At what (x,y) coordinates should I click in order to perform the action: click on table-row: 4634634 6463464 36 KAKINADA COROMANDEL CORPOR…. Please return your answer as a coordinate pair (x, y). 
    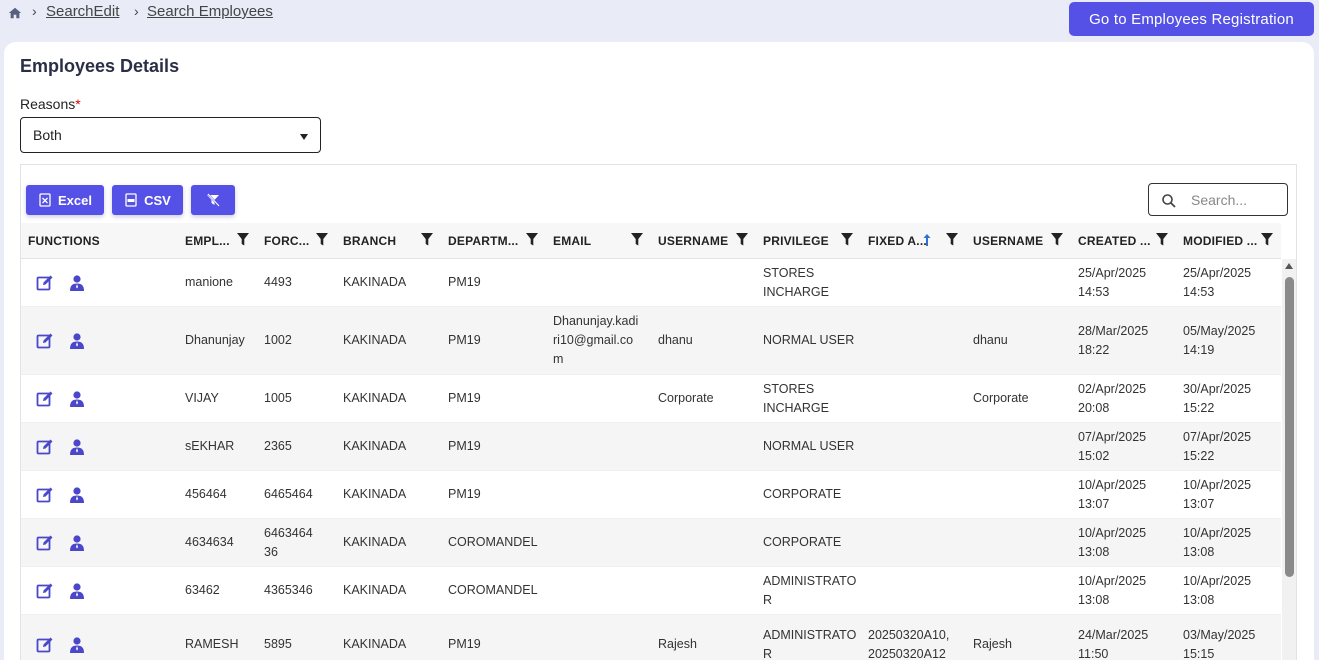
    Looking at the image, I should click on (651, 543).